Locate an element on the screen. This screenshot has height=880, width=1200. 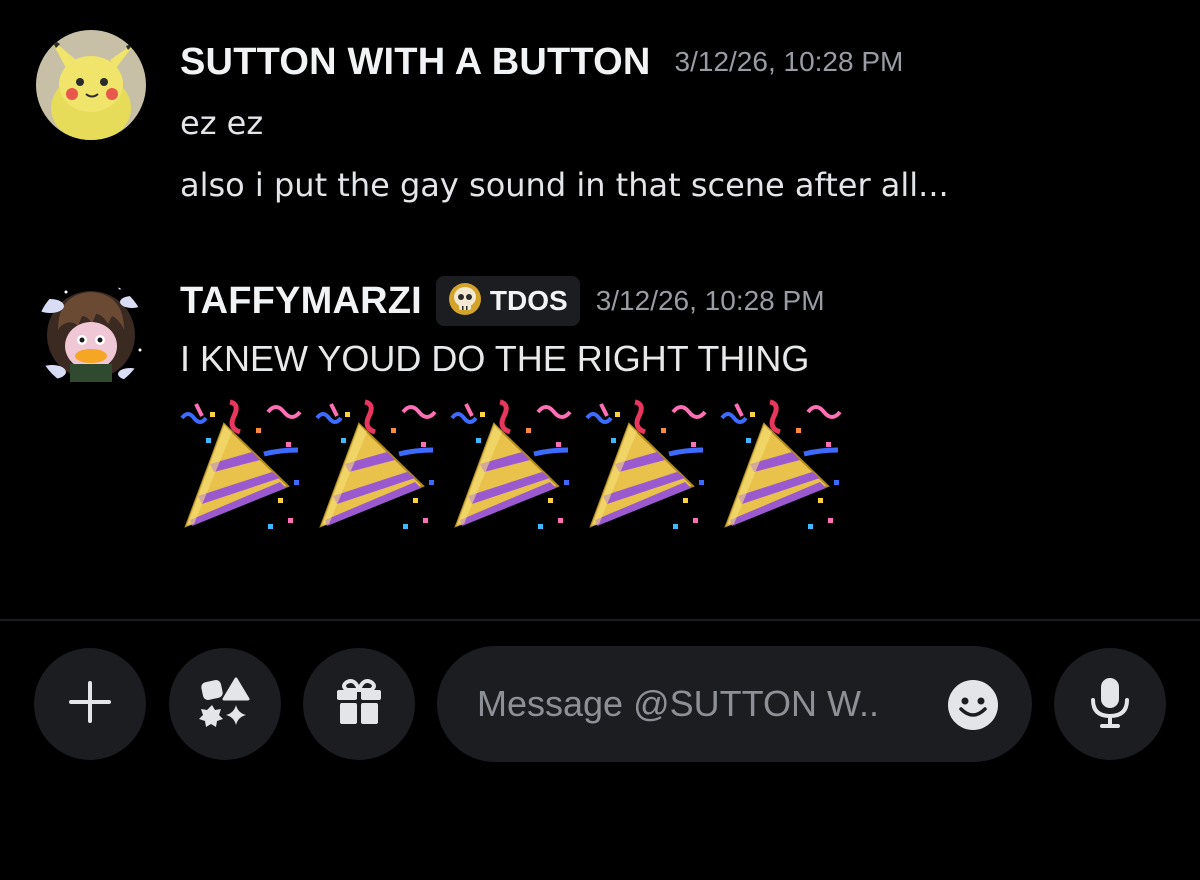
username: TAFFYMARZI is located at coordinates (301, 301).